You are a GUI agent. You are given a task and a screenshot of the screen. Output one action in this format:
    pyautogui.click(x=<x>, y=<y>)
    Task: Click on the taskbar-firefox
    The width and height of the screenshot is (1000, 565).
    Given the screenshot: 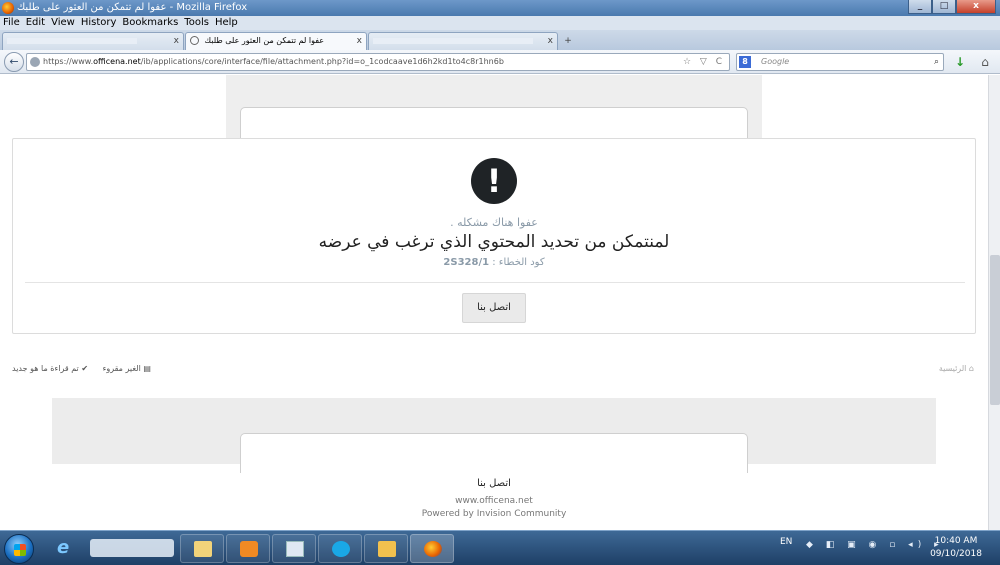 What is the action you would take?
    pyautogui.click(x=432, y=548)
    